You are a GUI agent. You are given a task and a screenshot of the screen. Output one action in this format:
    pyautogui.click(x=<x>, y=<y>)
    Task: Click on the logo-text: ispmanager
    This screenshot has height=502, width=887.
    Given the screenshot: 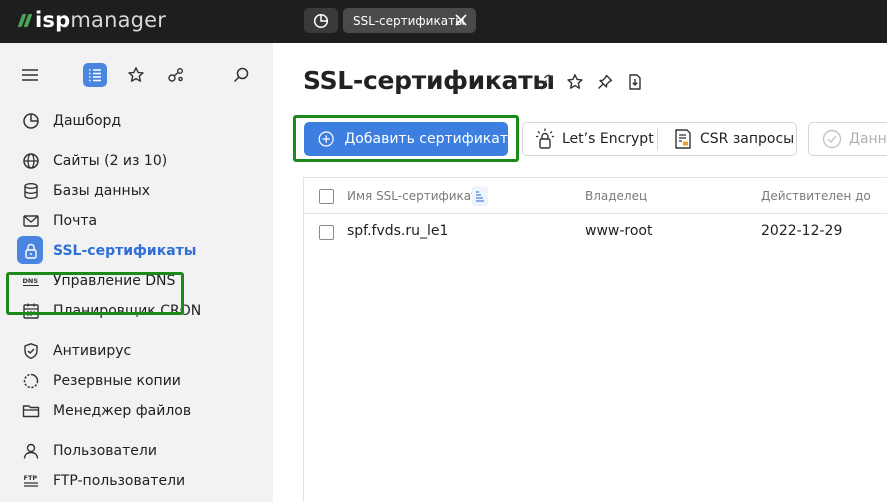 What is the action you would take?
    pyautogui.click(x=101, y=20)
    